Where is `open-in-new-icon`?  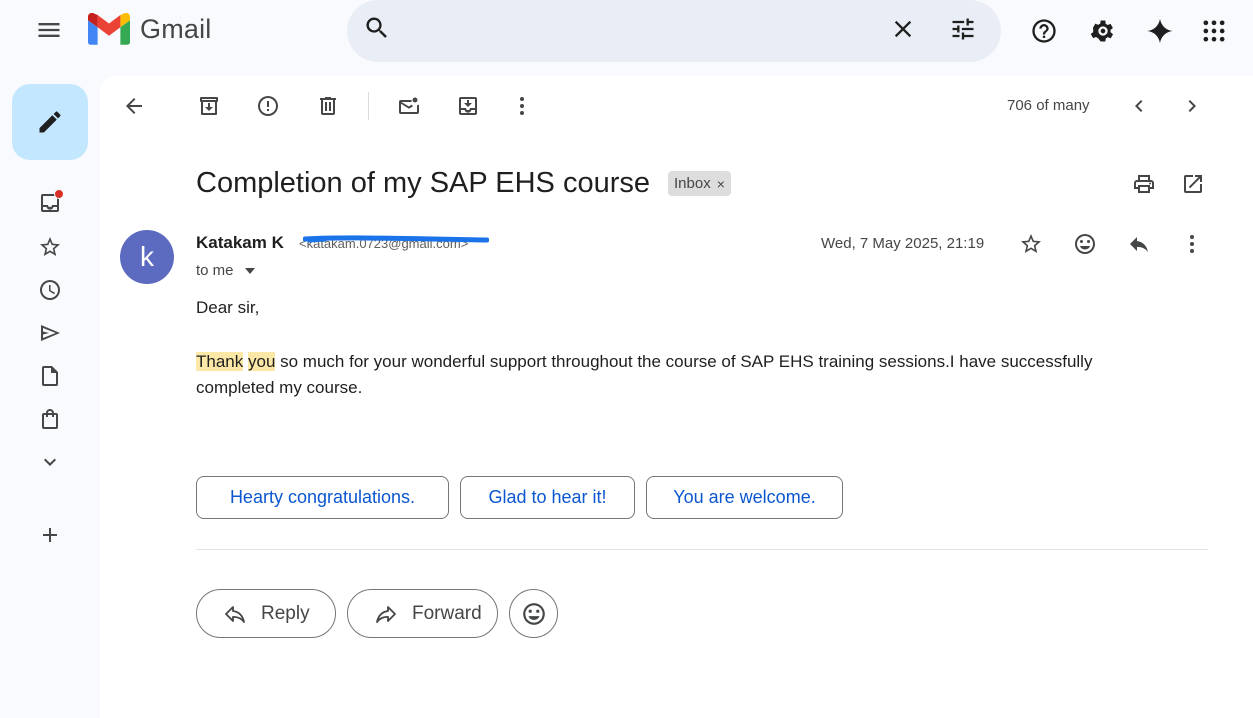 open-in-new-icon is located at coordinates (1193, 184).